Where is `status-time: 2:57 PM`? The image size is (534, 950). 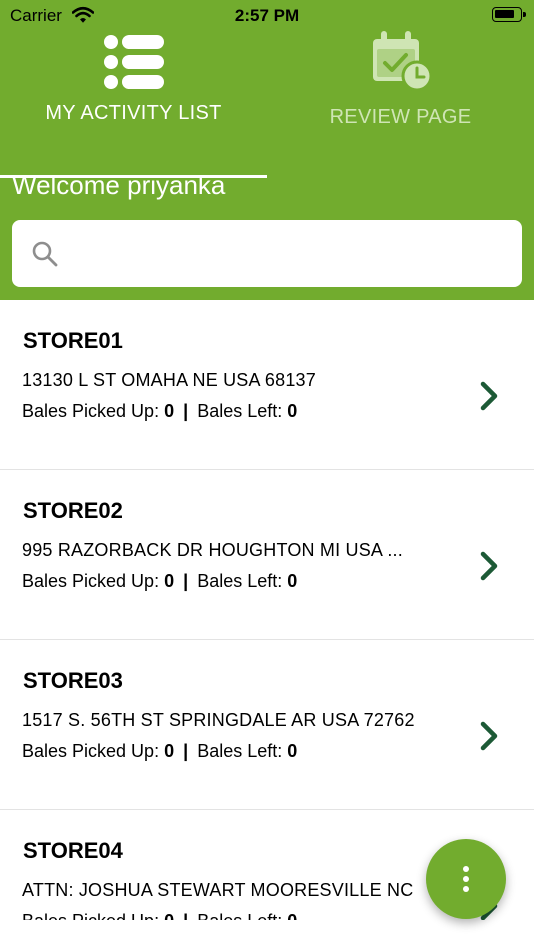
status-time: 2:57 PM is located at coordinates (267, 15).